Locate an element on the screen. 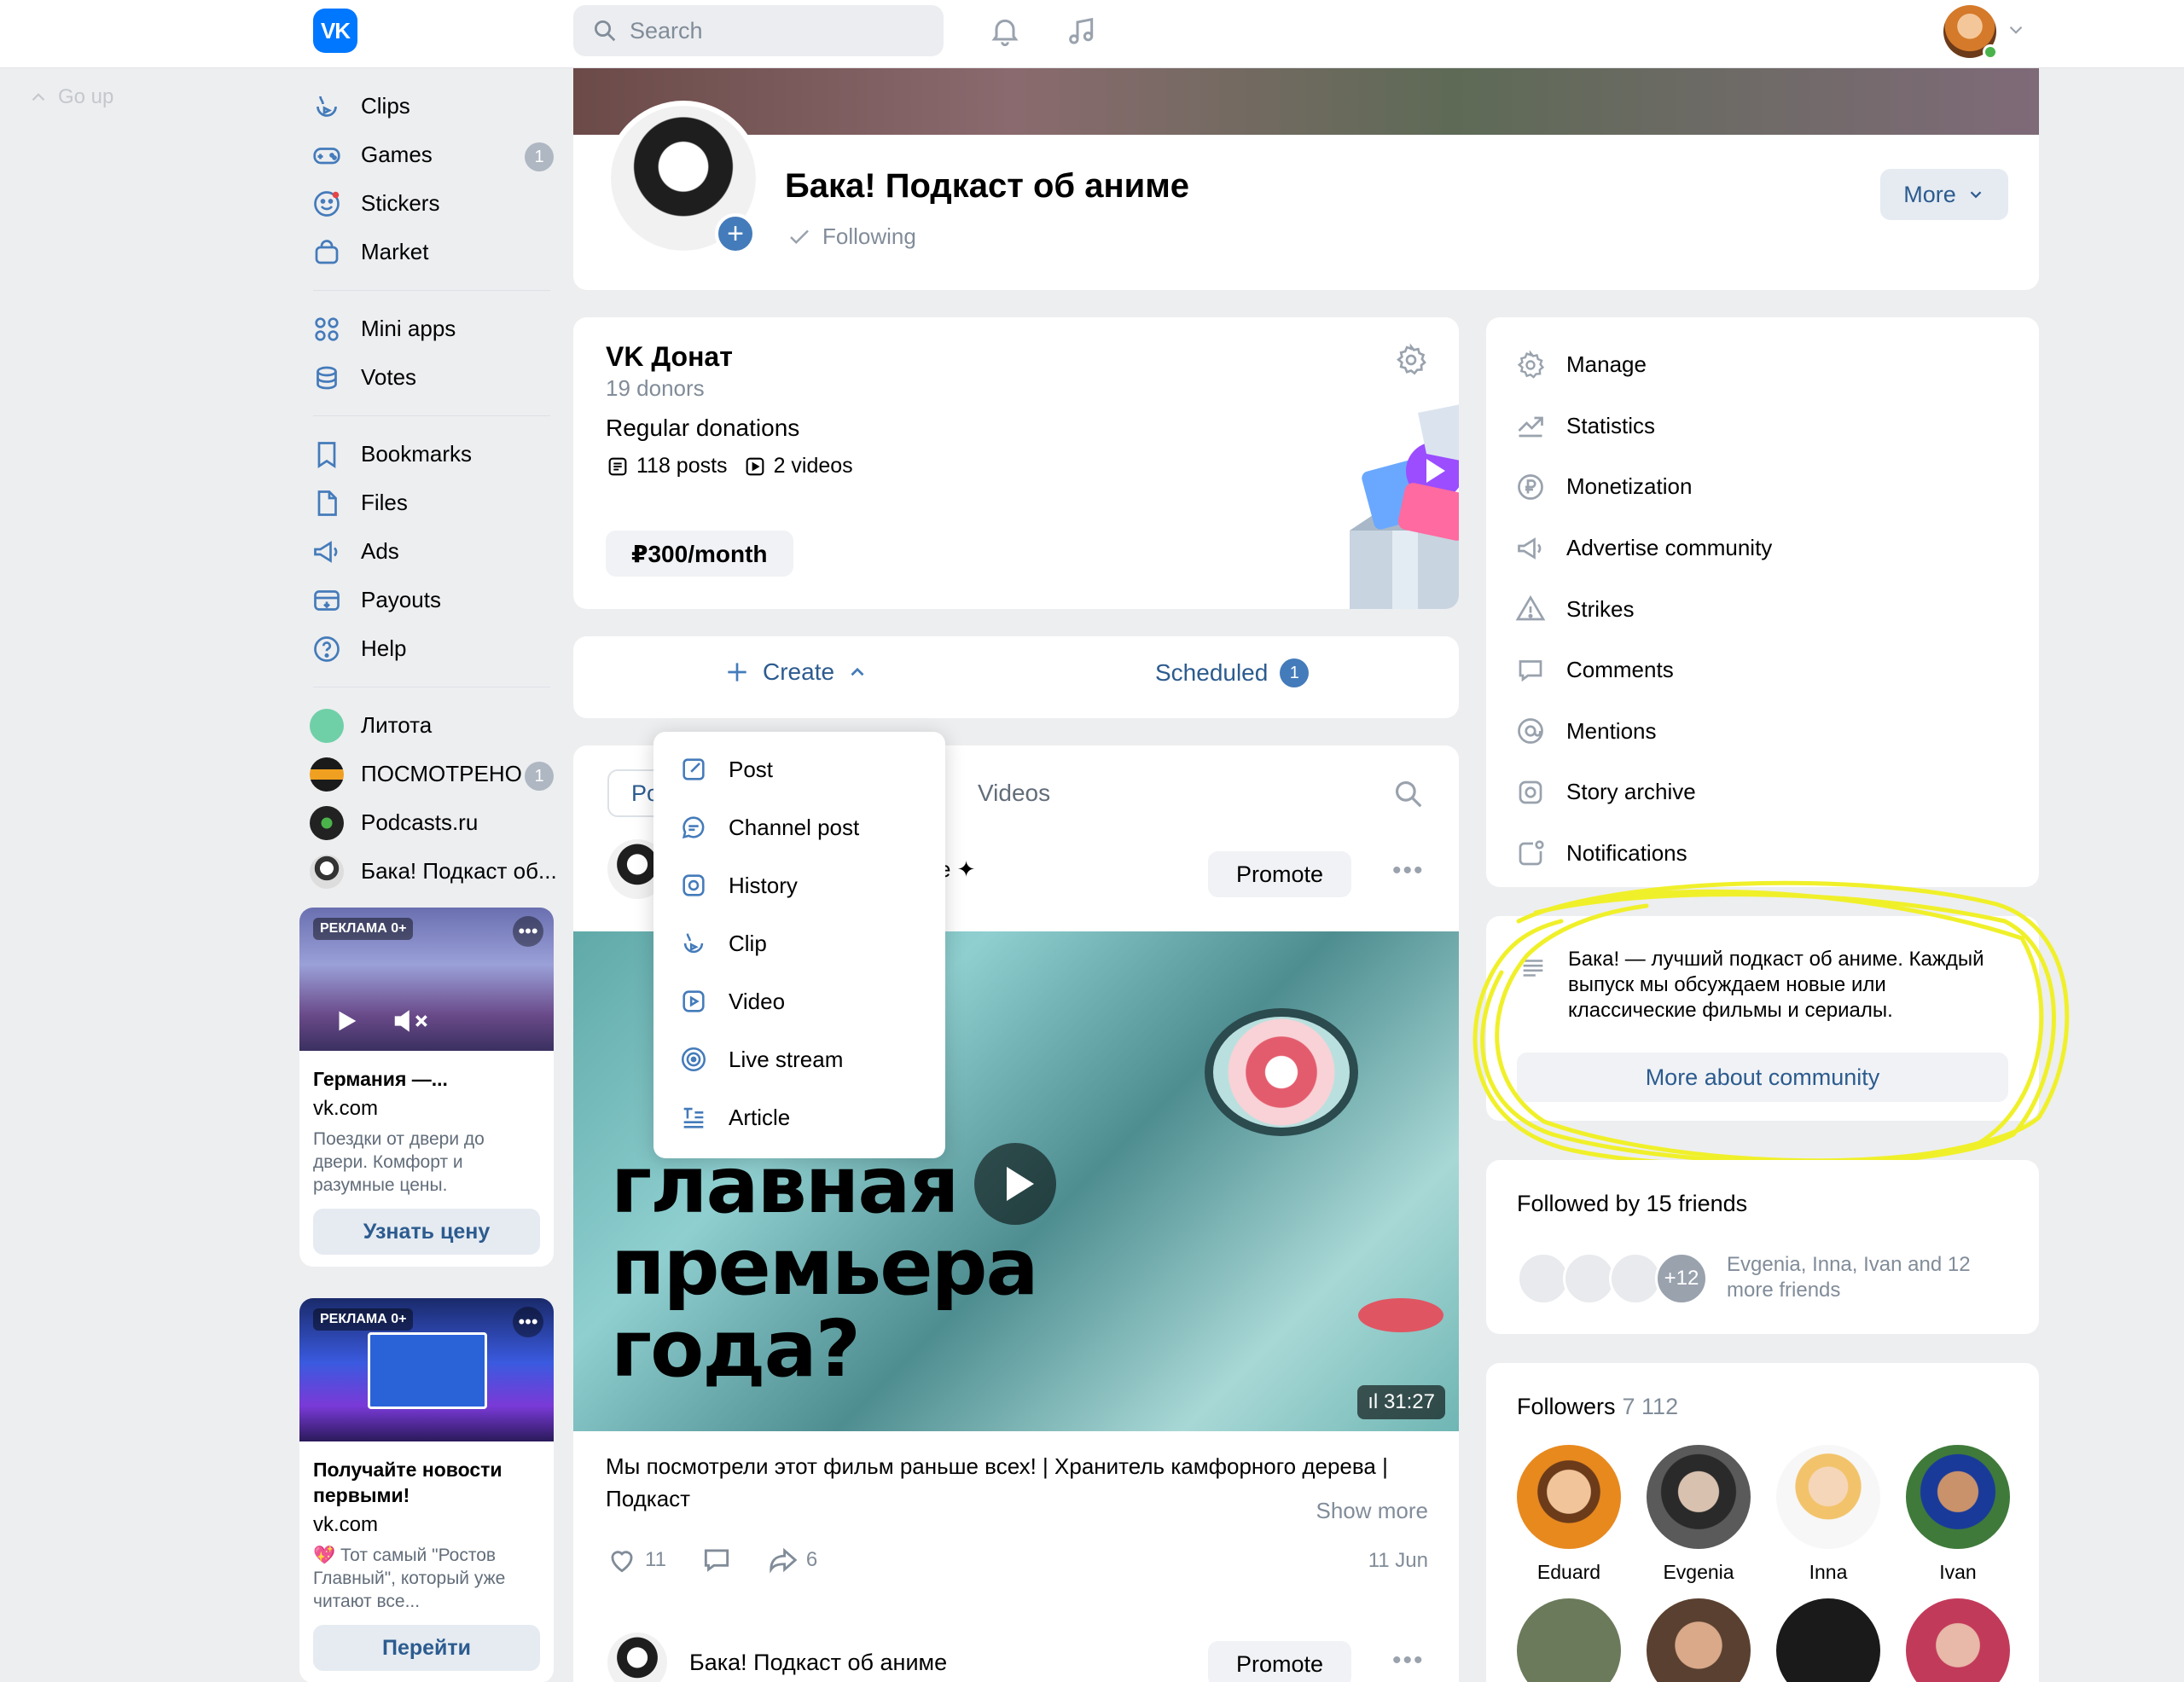 The image size is (2184, 1682). nav-item-votes: Votes is located at coordinates (431, 377).